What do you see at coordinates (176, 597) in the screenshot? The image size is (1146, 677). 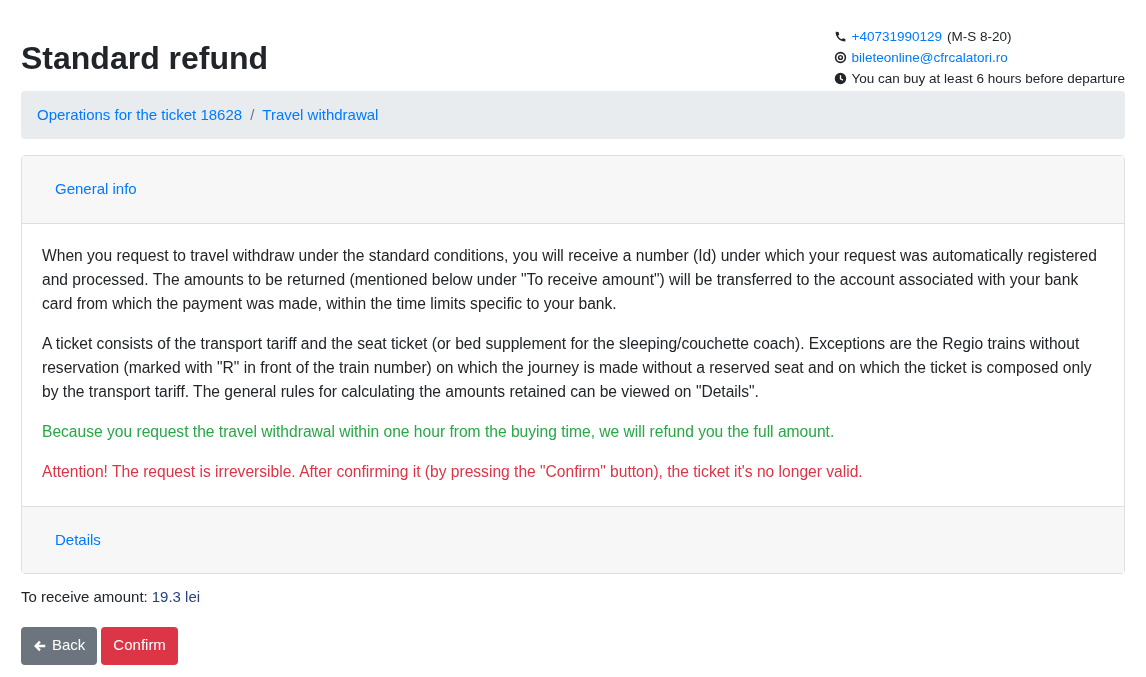 I see `amount-value: 19.3 lei` at bounding box center [176, 597].